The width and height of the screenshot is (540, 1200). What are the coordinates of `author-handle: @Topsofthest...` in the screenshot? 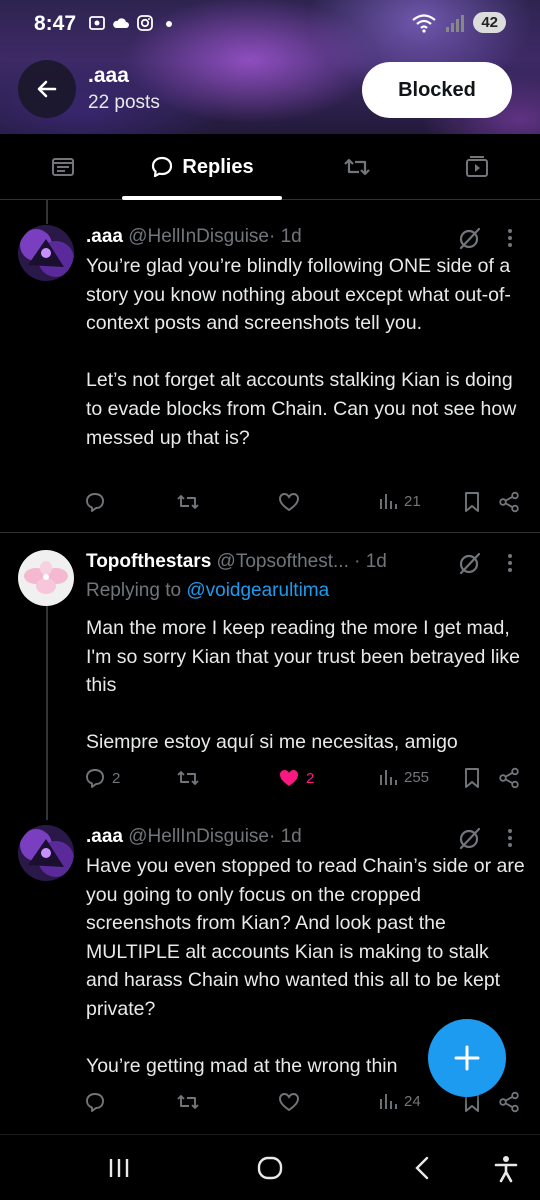 It's located at (283, 561).